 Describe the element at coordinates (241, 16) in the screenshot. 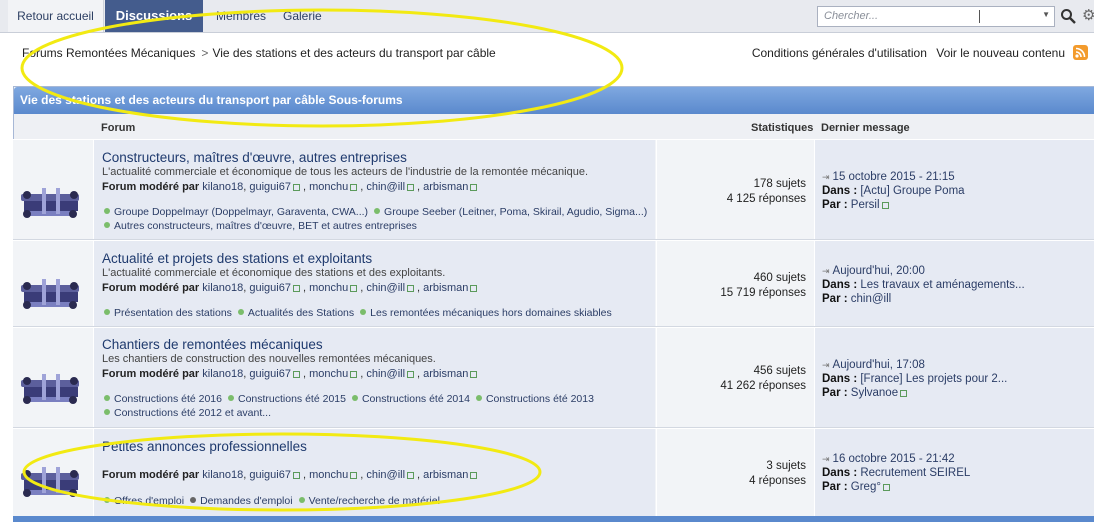

I see `nav-tab-members: Membres` at that location.